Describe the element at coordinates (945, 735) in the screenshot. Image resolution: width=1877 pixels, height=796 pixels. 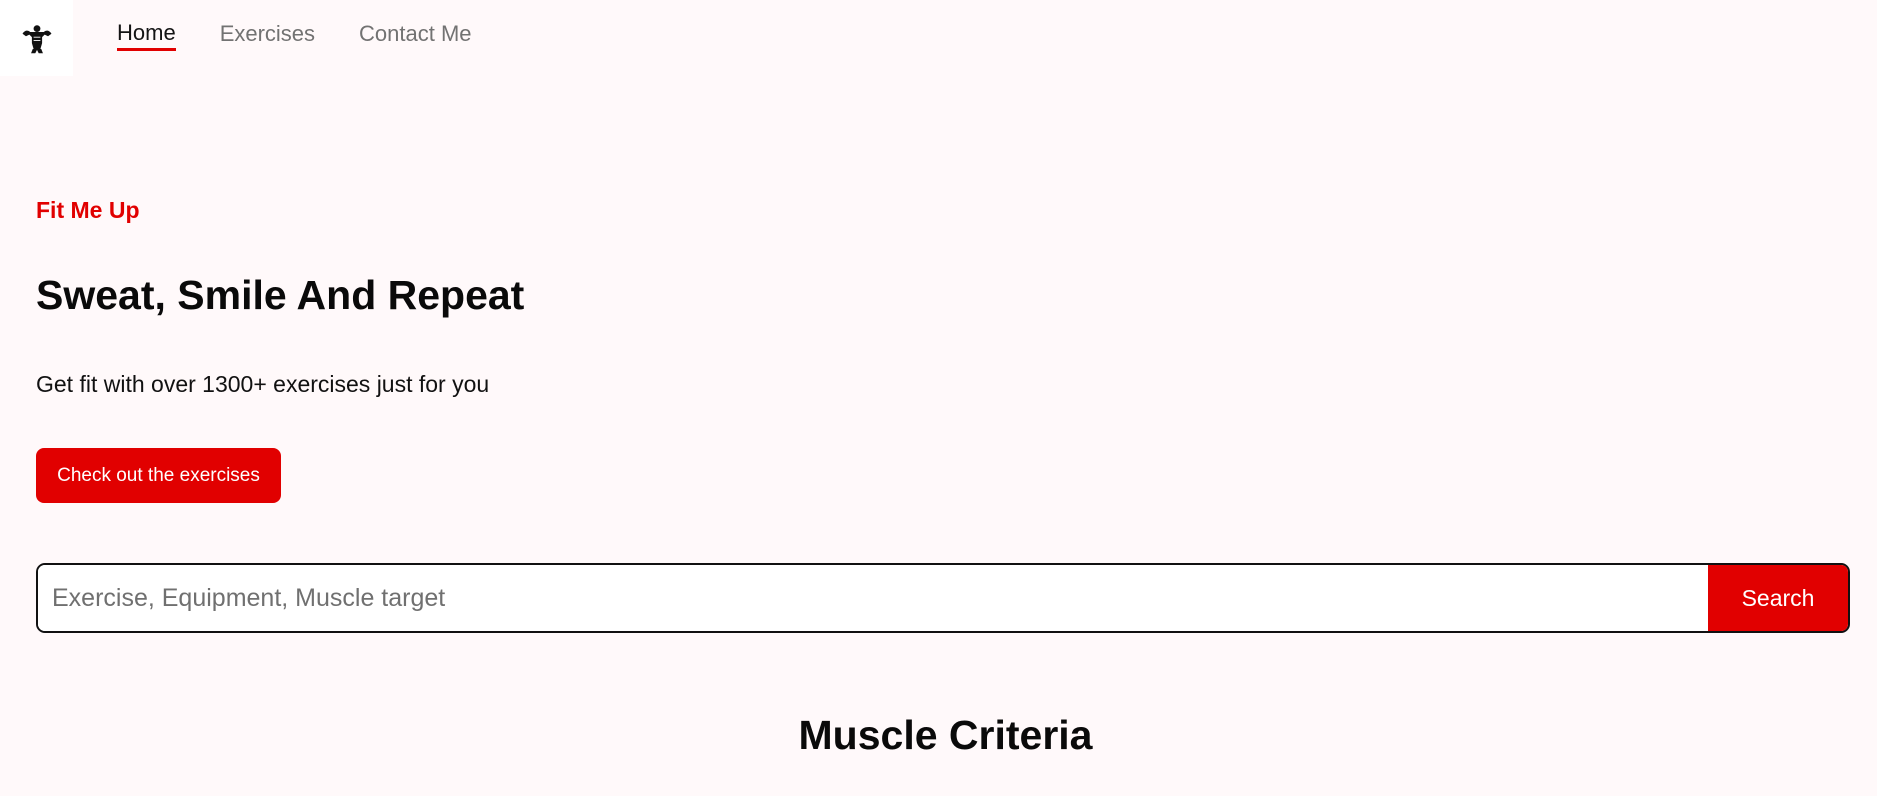
I see `muscle-criteria-title: Muscle Criteria` at that location.